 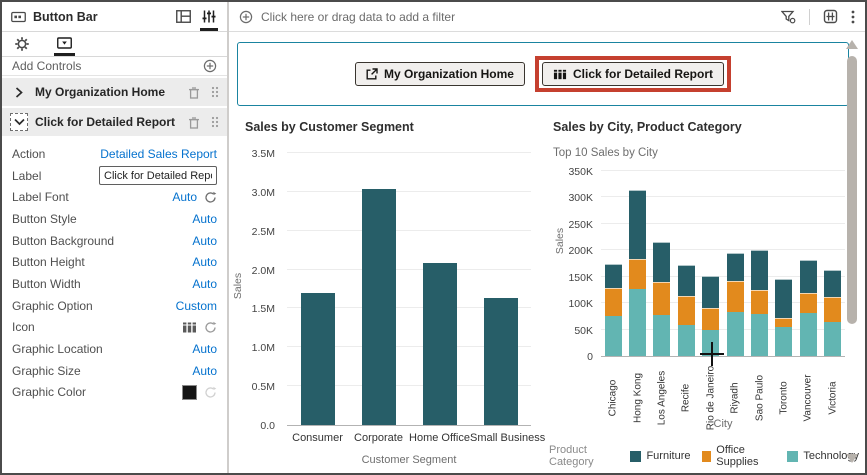 I want to click on property-label: Label, so click(x=114, y=176).